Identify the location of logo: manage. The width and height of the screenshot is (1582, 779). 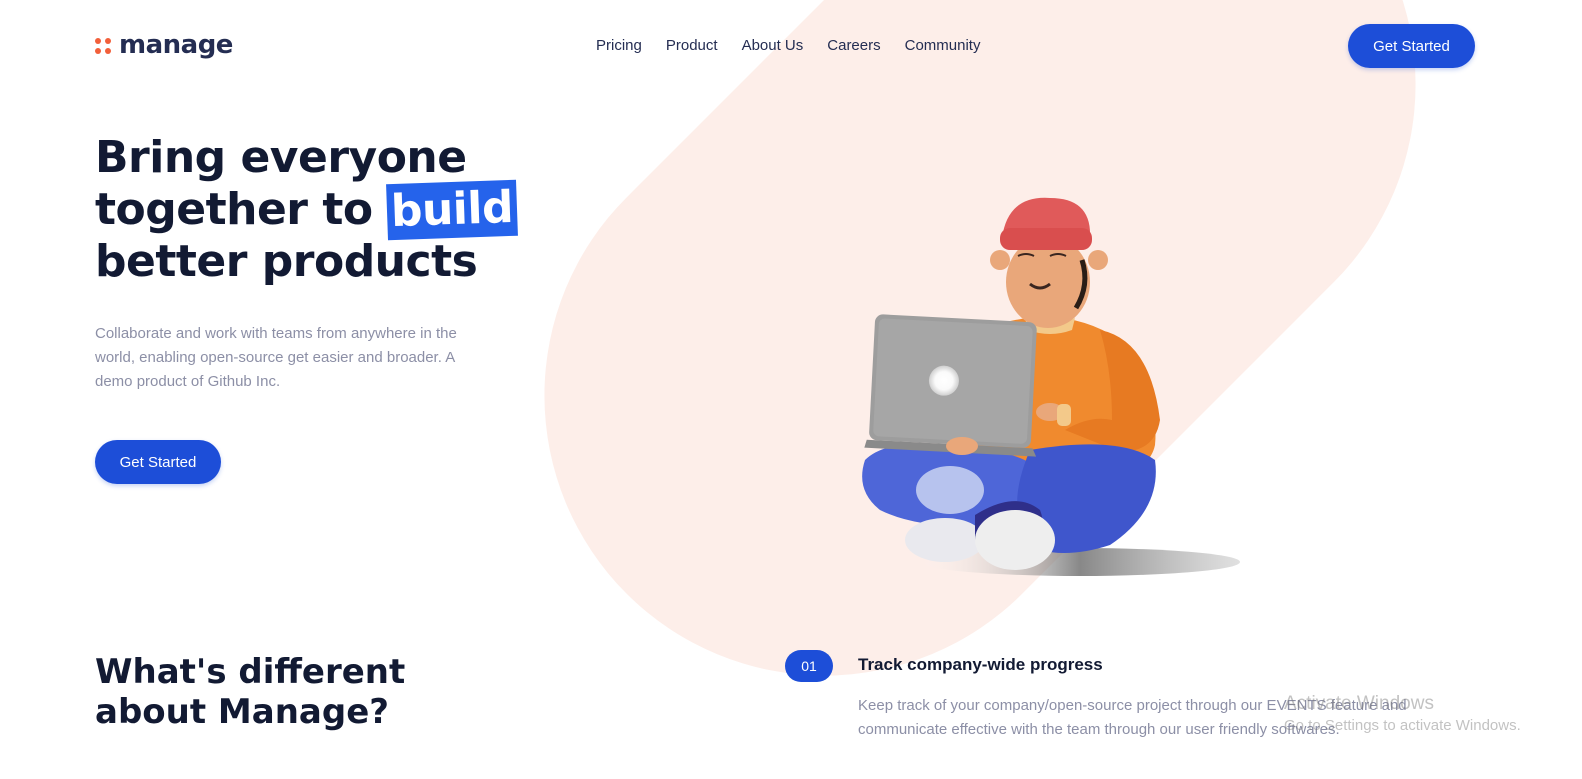
(164, 45).